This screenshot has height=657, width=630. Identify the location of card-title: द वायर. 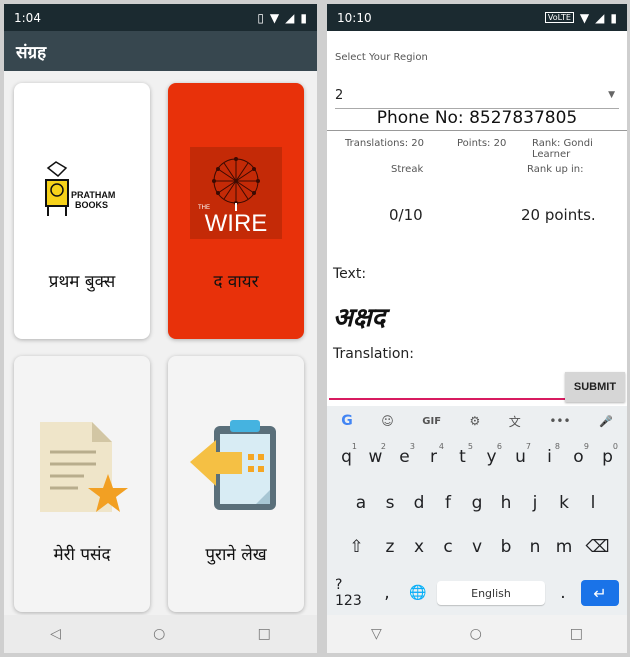
(236, 282).